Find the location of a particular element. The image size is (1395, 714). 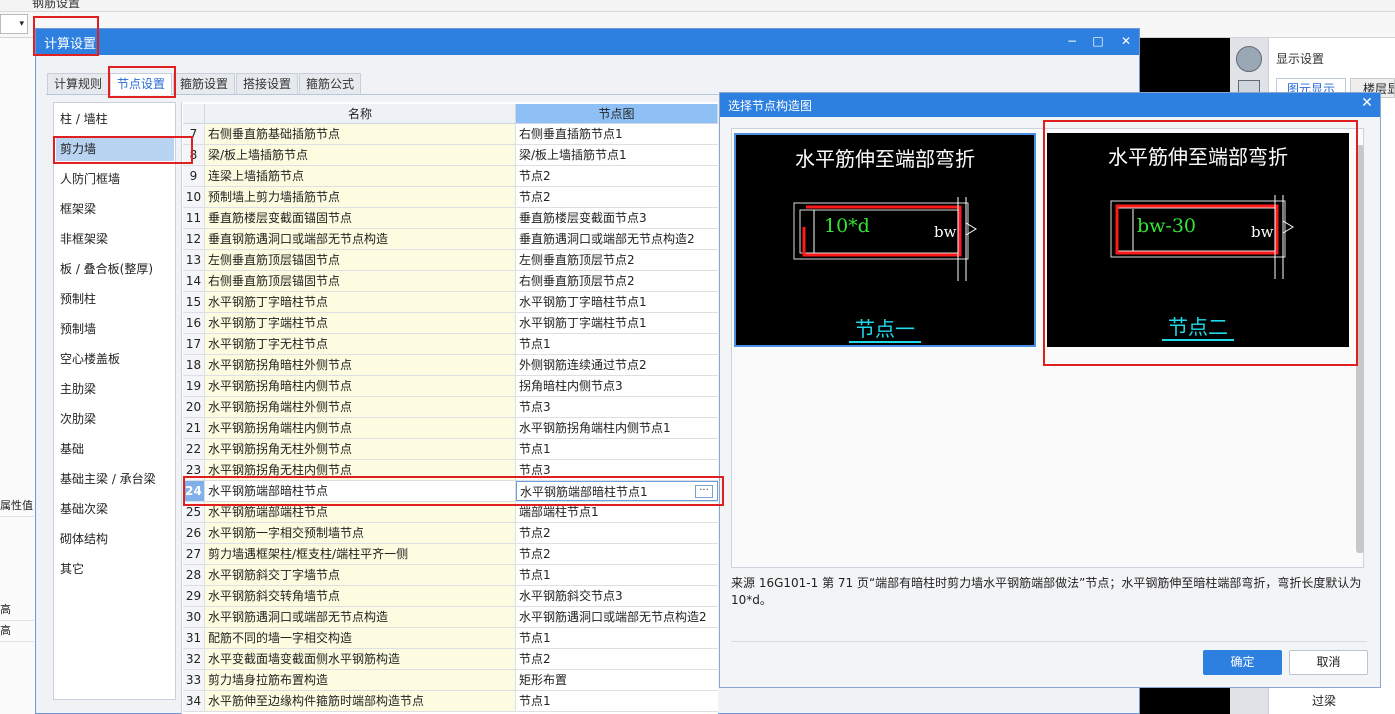

row-name-cell: 水平钢筋斜交丁字墙节点 is located at coordinates (360, 575).